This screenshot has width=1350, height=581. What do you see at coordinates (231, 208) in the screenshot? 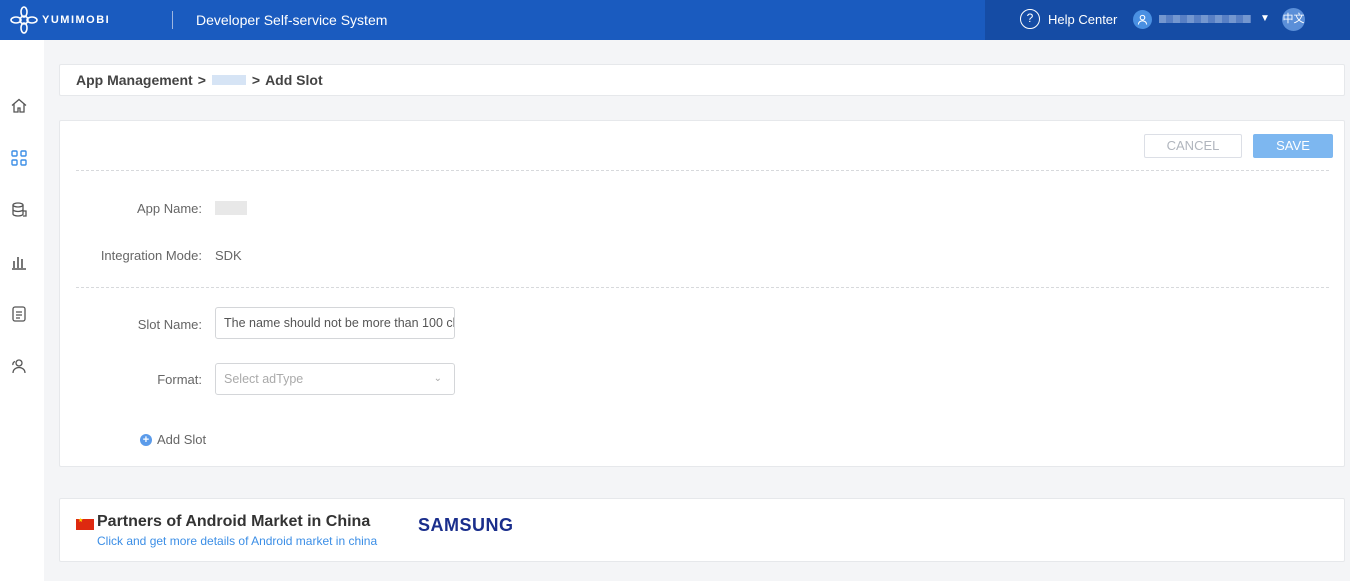
I see `app-name-value-blurred` at bounding box center [231, 208].